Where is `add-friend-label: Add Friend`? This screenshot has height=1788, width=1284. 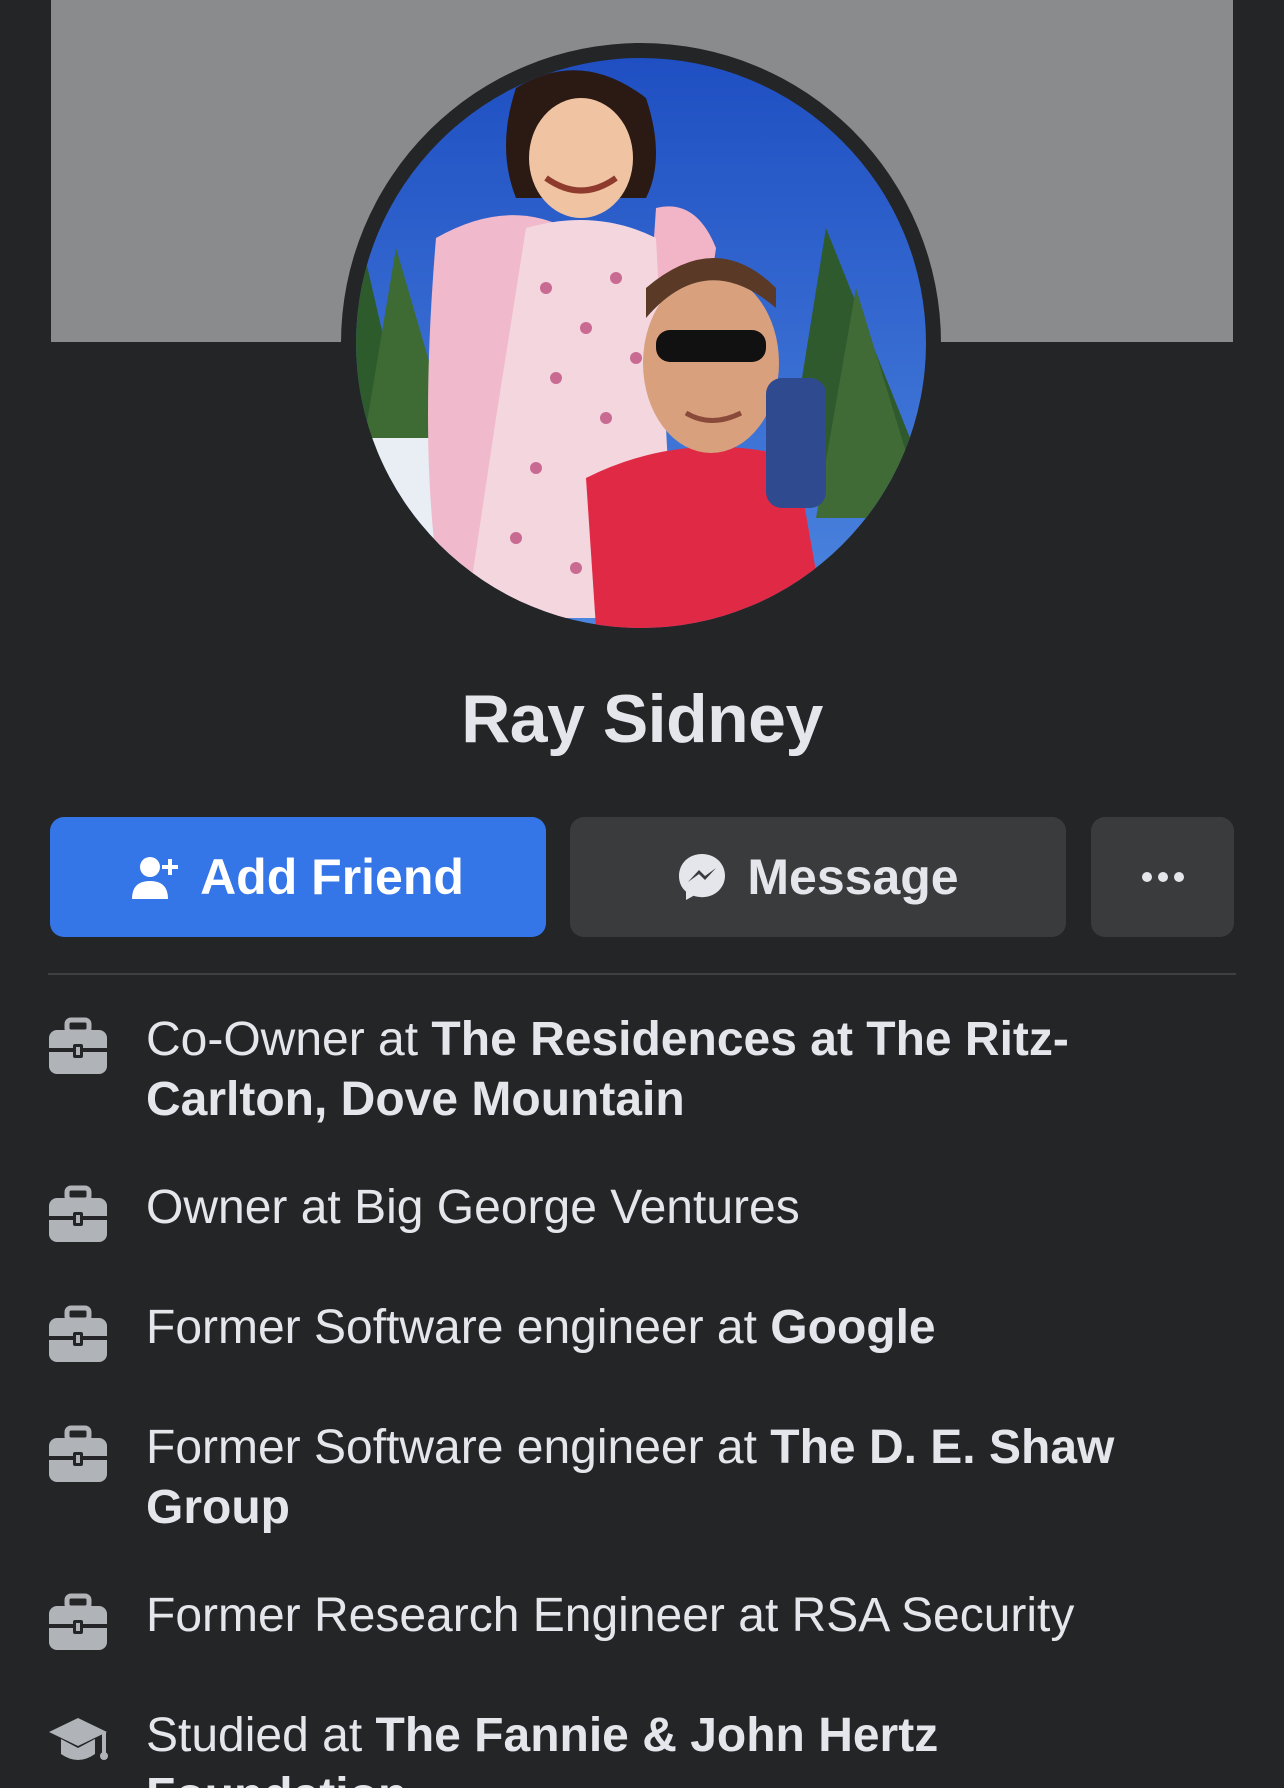
add-friend-label: Add Friend is located at coordinates (332, 877).